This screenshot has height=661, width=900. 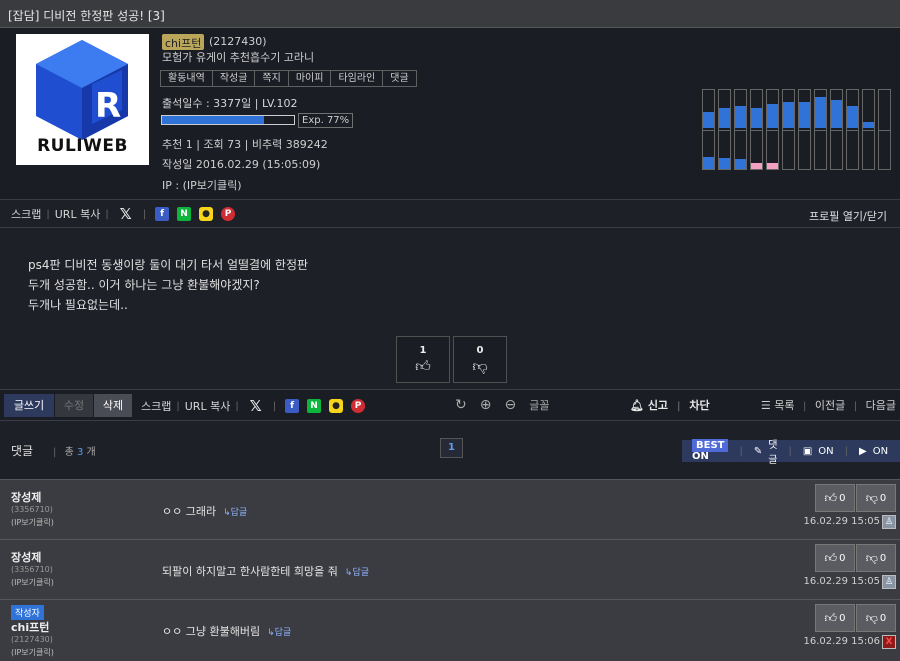 I want to click on comment-options-bar: BEST ON | ✎댓글 | ▣ON | ▶ON | ↻, so click(x=791, y=452).